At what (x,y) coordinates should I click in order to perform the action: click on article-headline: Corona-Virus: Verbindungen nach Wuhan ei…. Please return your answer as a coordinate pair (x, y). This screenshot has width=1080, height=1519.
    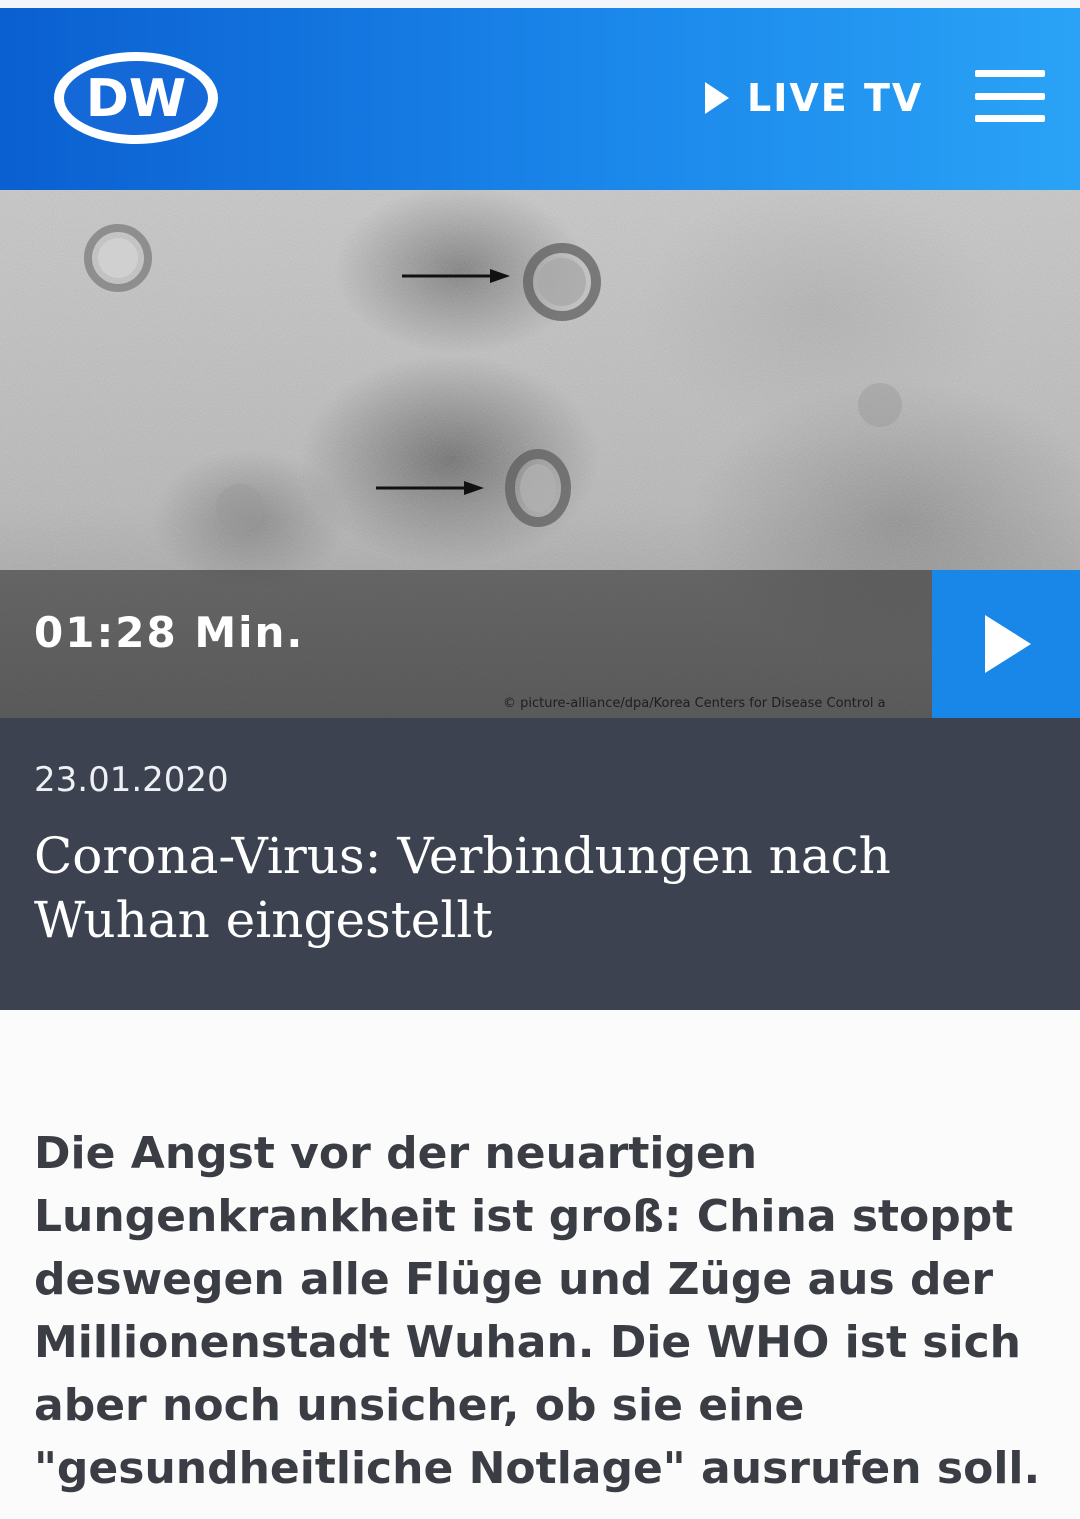
    Looking at the image, I should click on (462, 888).